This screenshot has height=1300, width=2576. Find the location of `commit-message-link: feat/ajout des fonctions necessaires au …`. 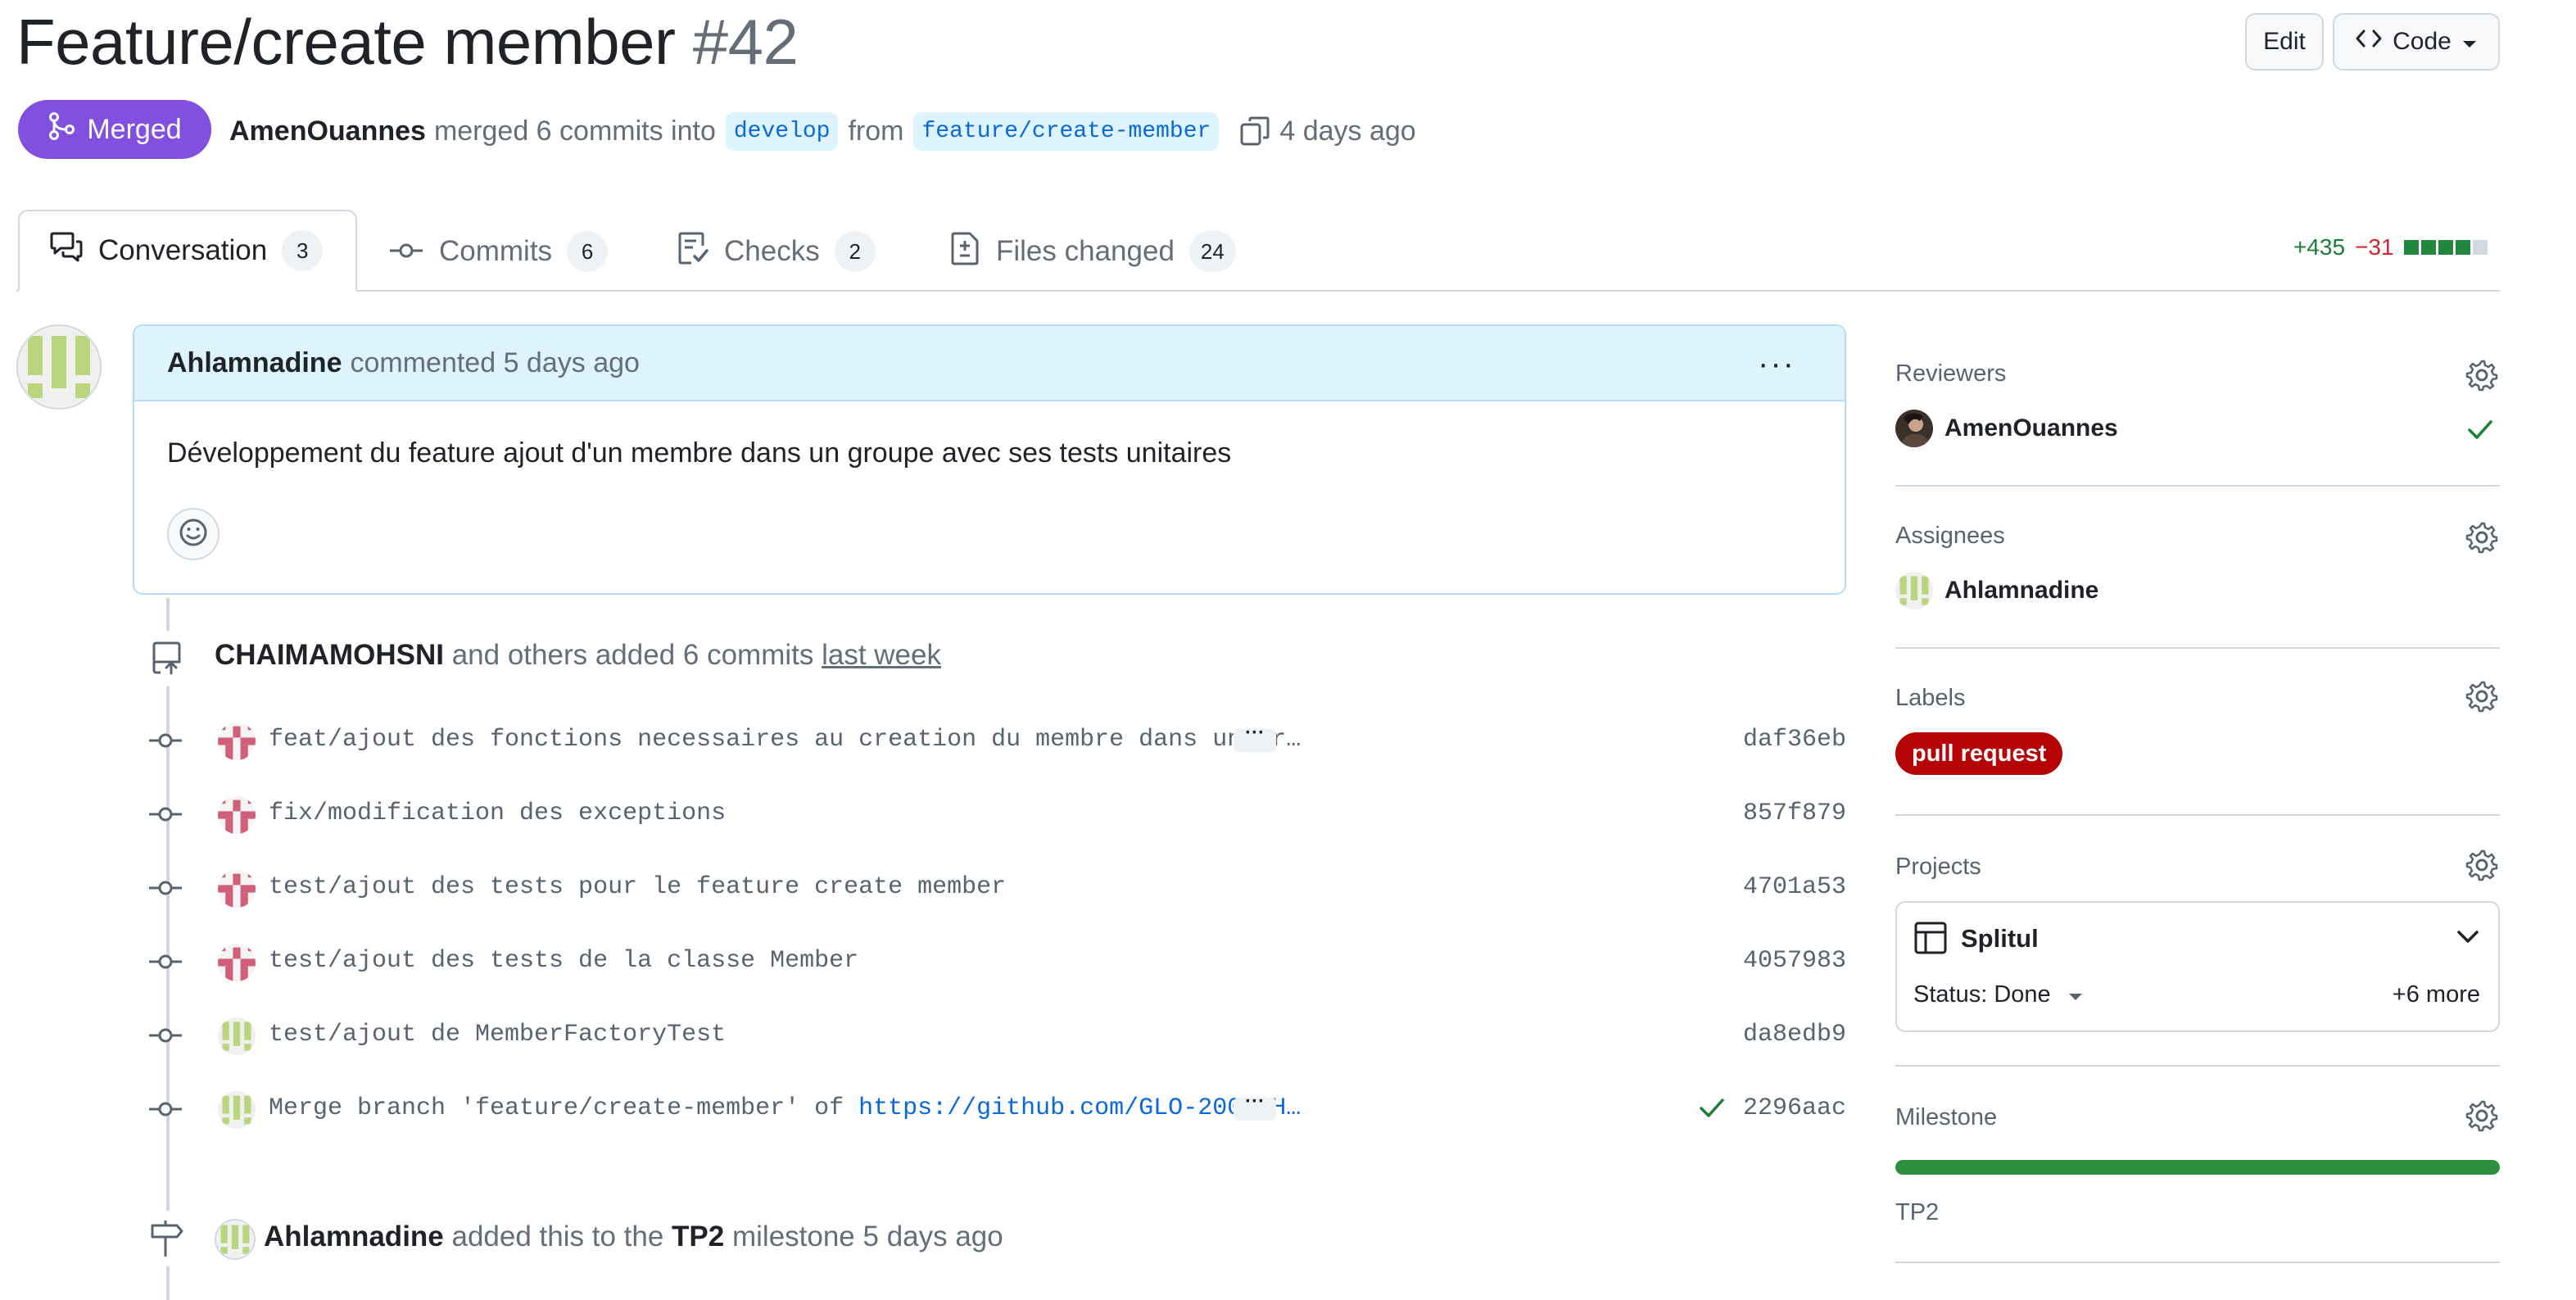

commit-message-link: feat/ajout des fonctions necessaires au … is located at coordinates (785, 740).